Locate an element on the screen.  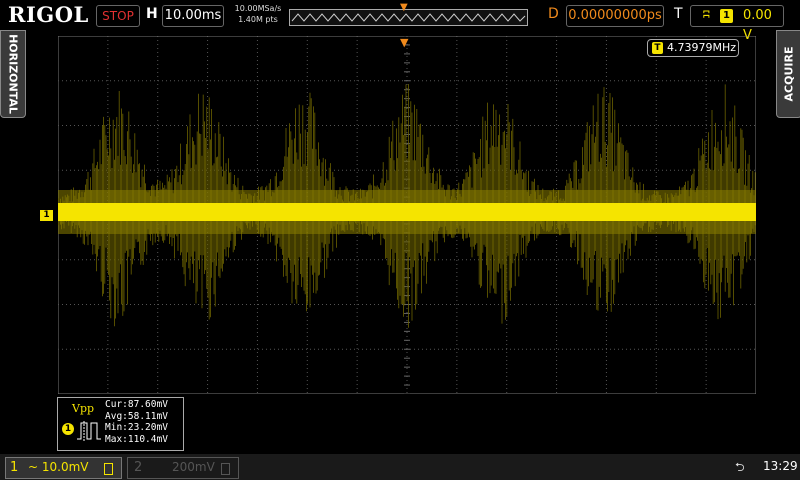
frequency-counter: T 4.73979MHz is located at coordinates (693, 48).